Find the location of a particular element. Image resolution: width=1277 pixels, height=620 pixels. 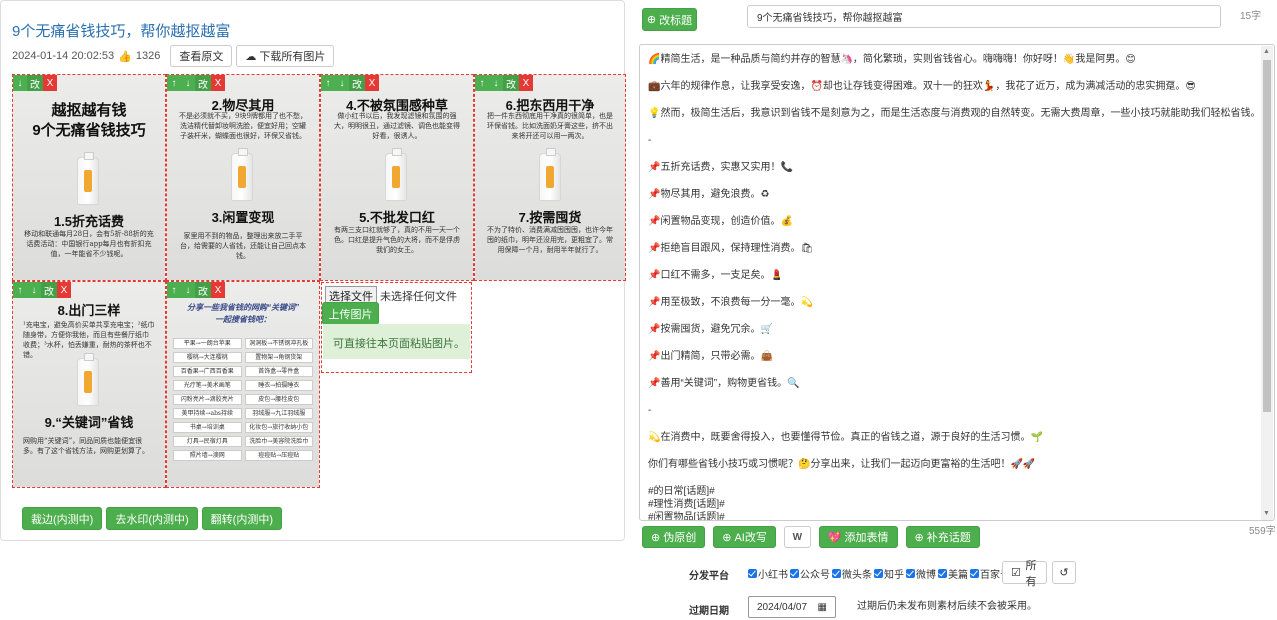

expiry-date-input: 2024/04/07 ▦ is located at coordinates (792, 607).